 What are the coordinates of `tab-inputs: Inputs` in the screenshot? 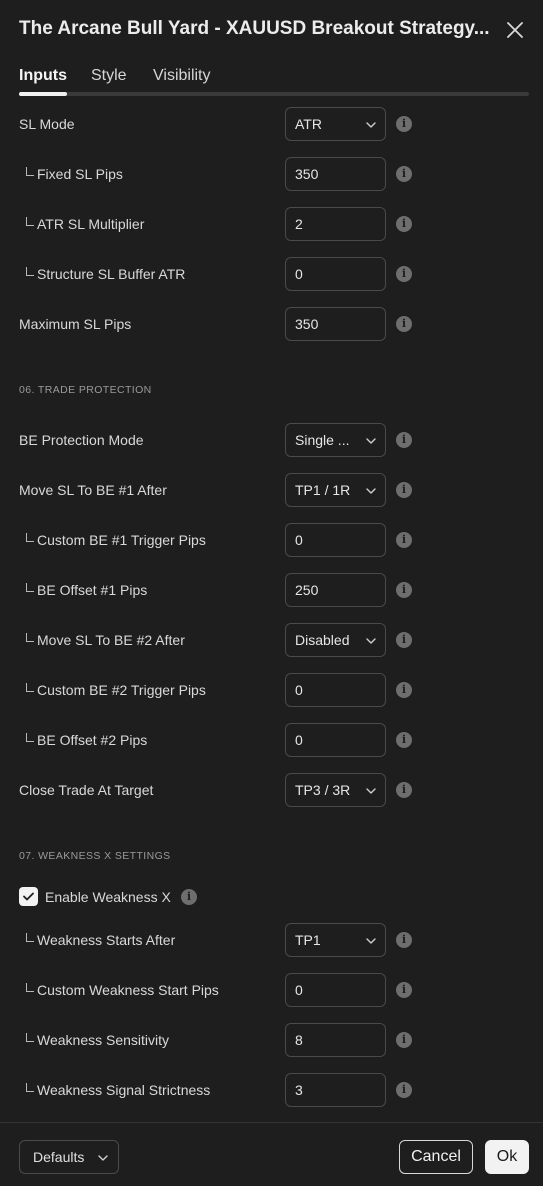 It's located at (43, 76).